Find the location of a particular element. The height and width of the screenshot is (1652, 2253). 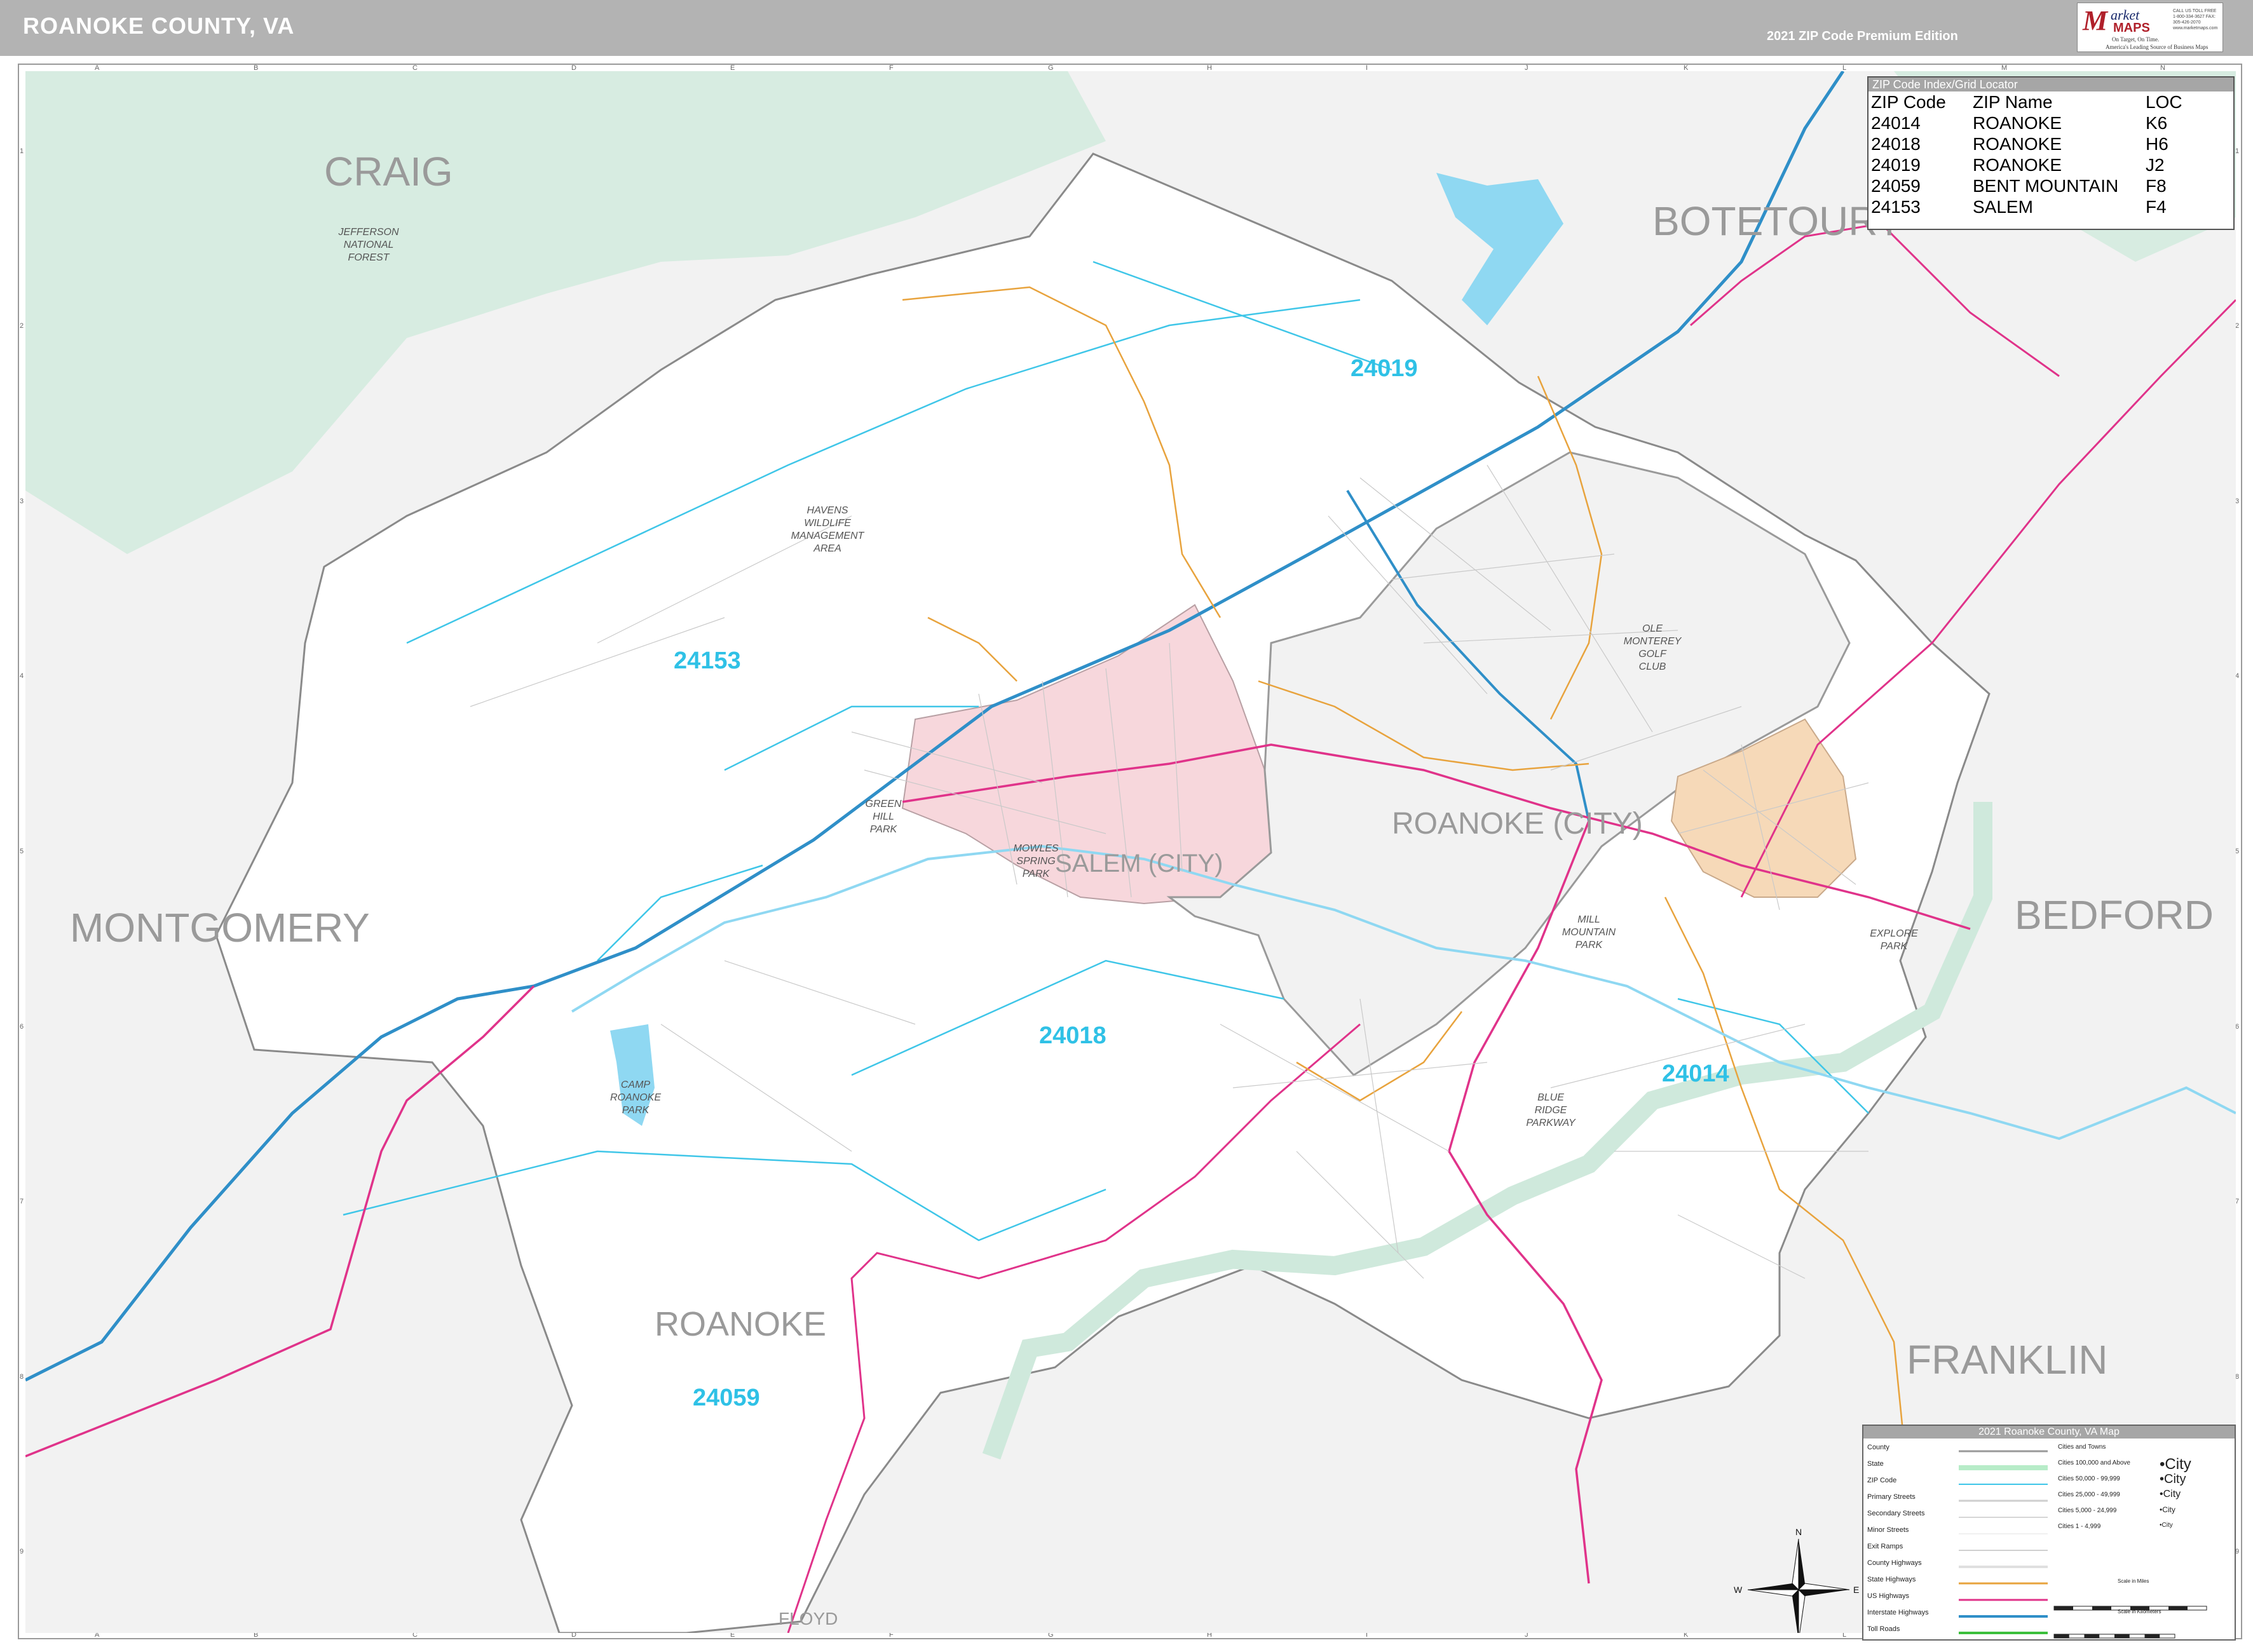

park-label-line: JEFFERSON is located at coordinates (368, 232).